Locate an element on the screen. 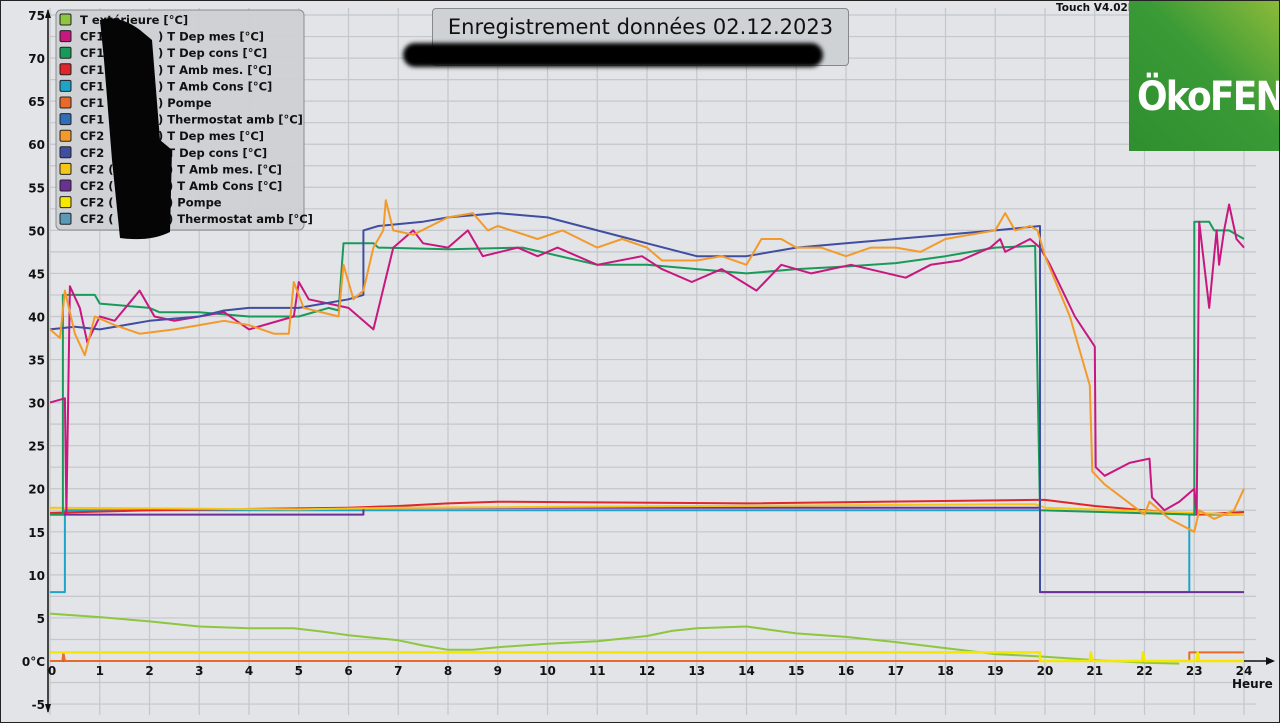  logo-text: ÖkoFEN is located at coordinates (1208, 97).